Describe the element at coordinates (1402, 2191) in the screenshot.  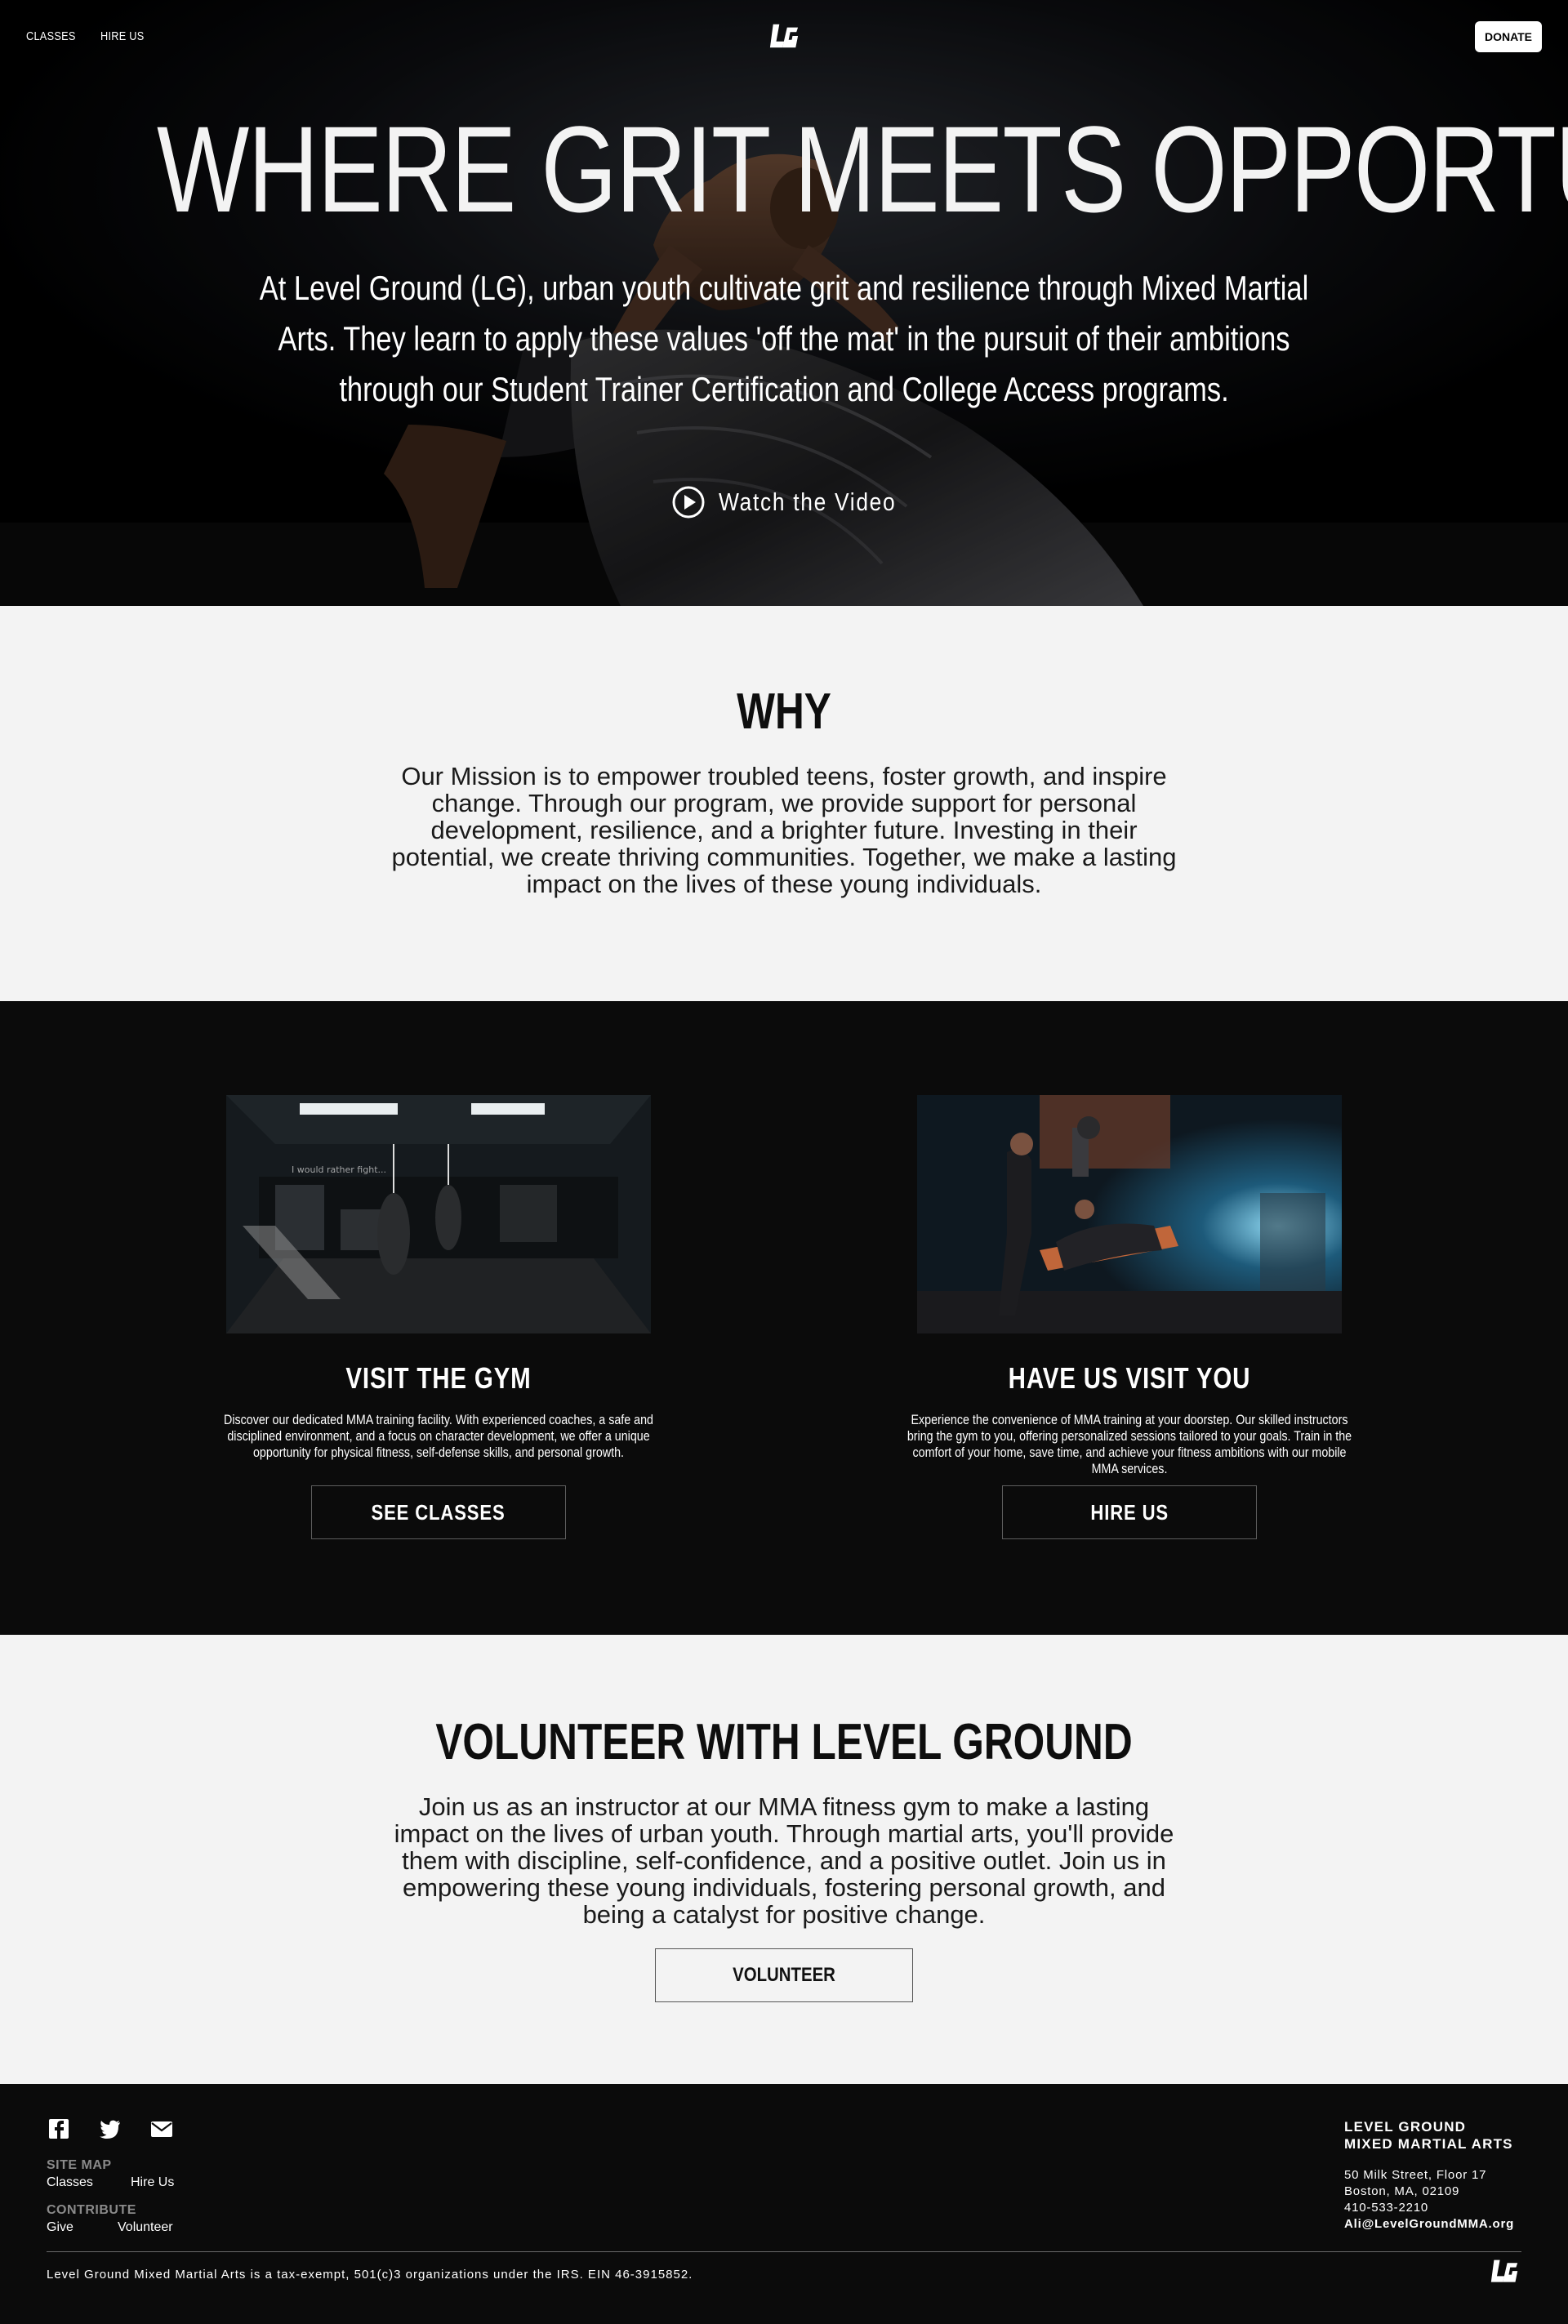
I see `address-line-2: Boston, MA, 02109` at that location.